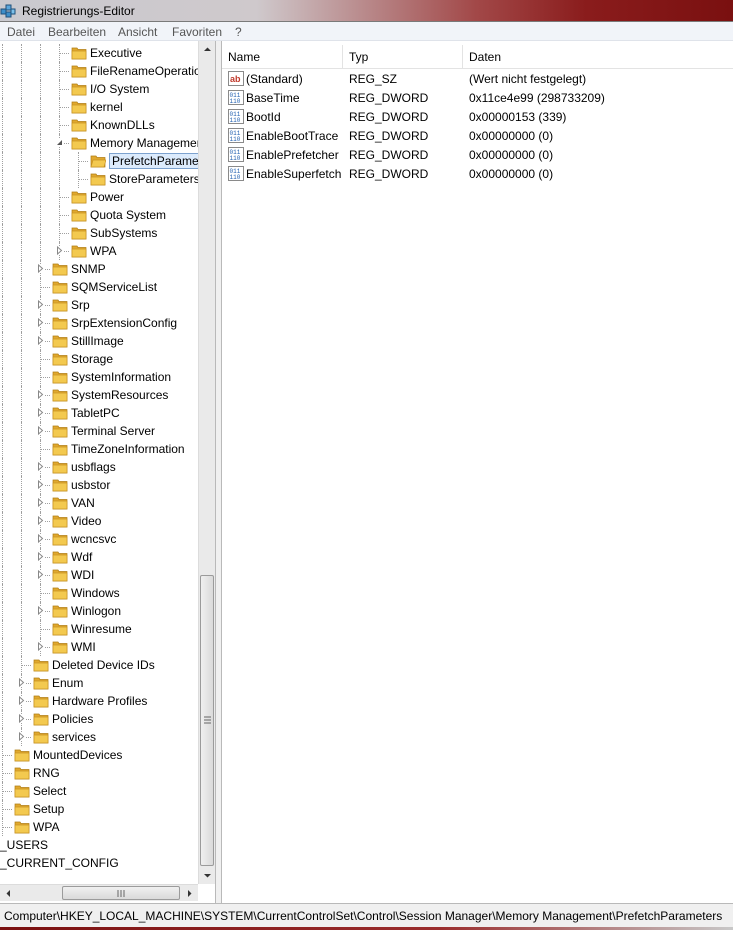 The height and width of the screenshot is (930, 733). I want to click on tree-node: Enum, so click(99, 683).